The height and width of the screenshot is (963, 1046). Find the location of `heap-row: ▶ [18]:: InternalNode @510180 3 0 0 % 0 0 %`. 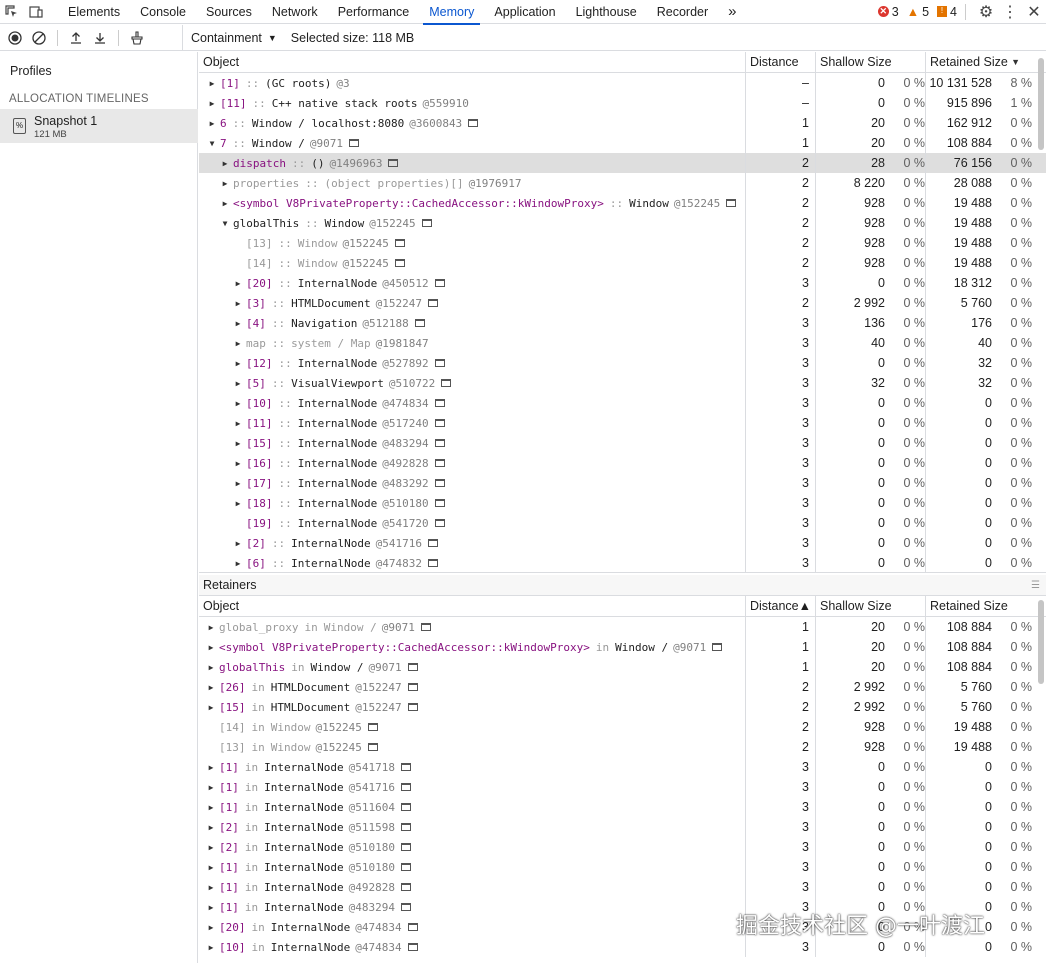

heap-row: ▶ [18]:: InternalNode @510180 3 0 0 % 0 0 % is located at coordinates (622, 503).